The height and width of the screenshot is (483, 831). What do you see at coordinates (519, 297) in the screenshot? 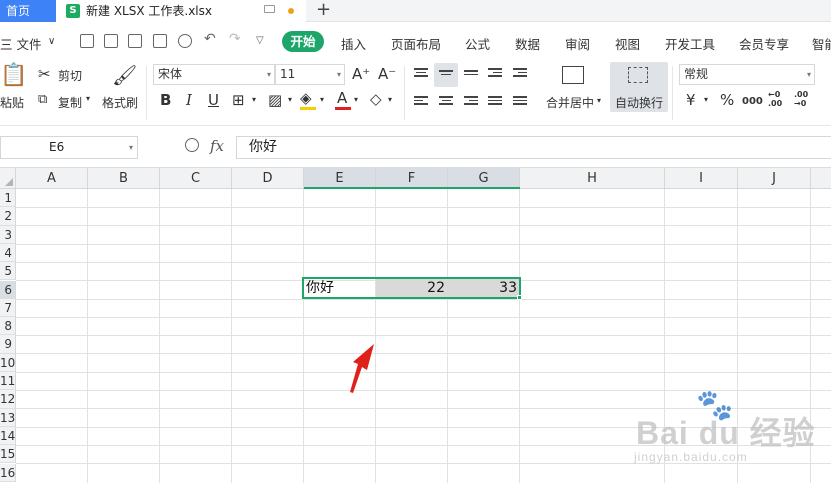
I see `fill-handle` at bounding box center [519, 297].